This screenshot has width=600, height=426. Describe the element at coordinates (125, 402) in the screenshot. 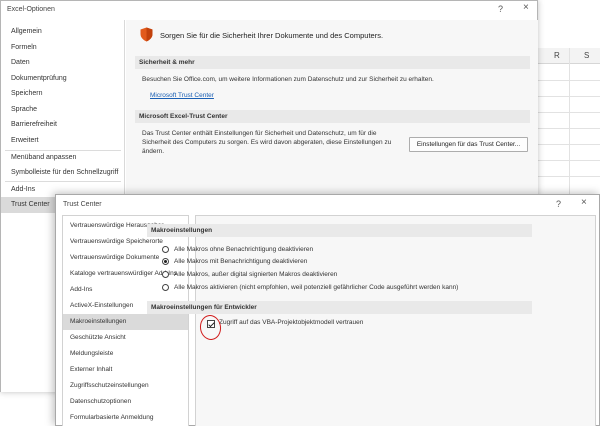

I see `sidebar-item-datenschutz: Datenschutzoptionen` at that location.